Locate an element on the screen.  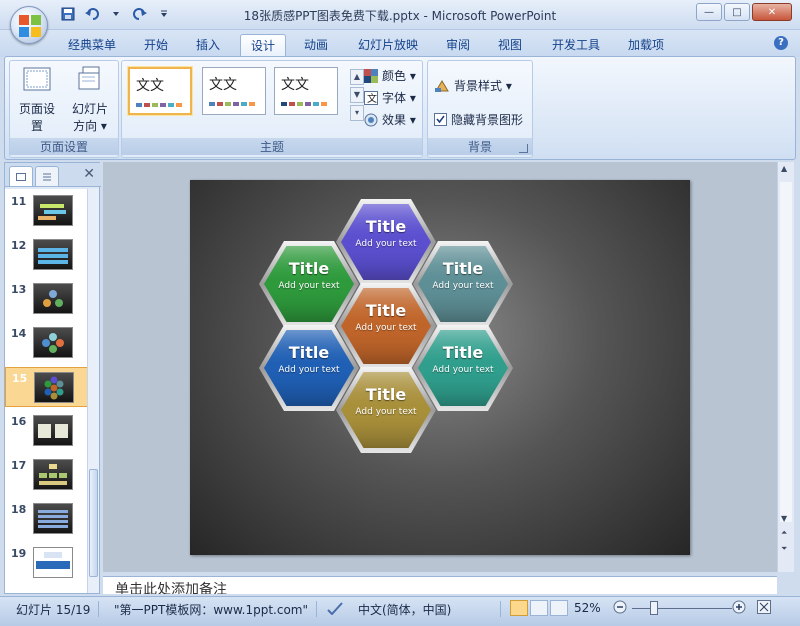
page-setup-group: 页面设置 幻灯片 方向 ▾ 页面设置 is located at coordinates (64, 109).